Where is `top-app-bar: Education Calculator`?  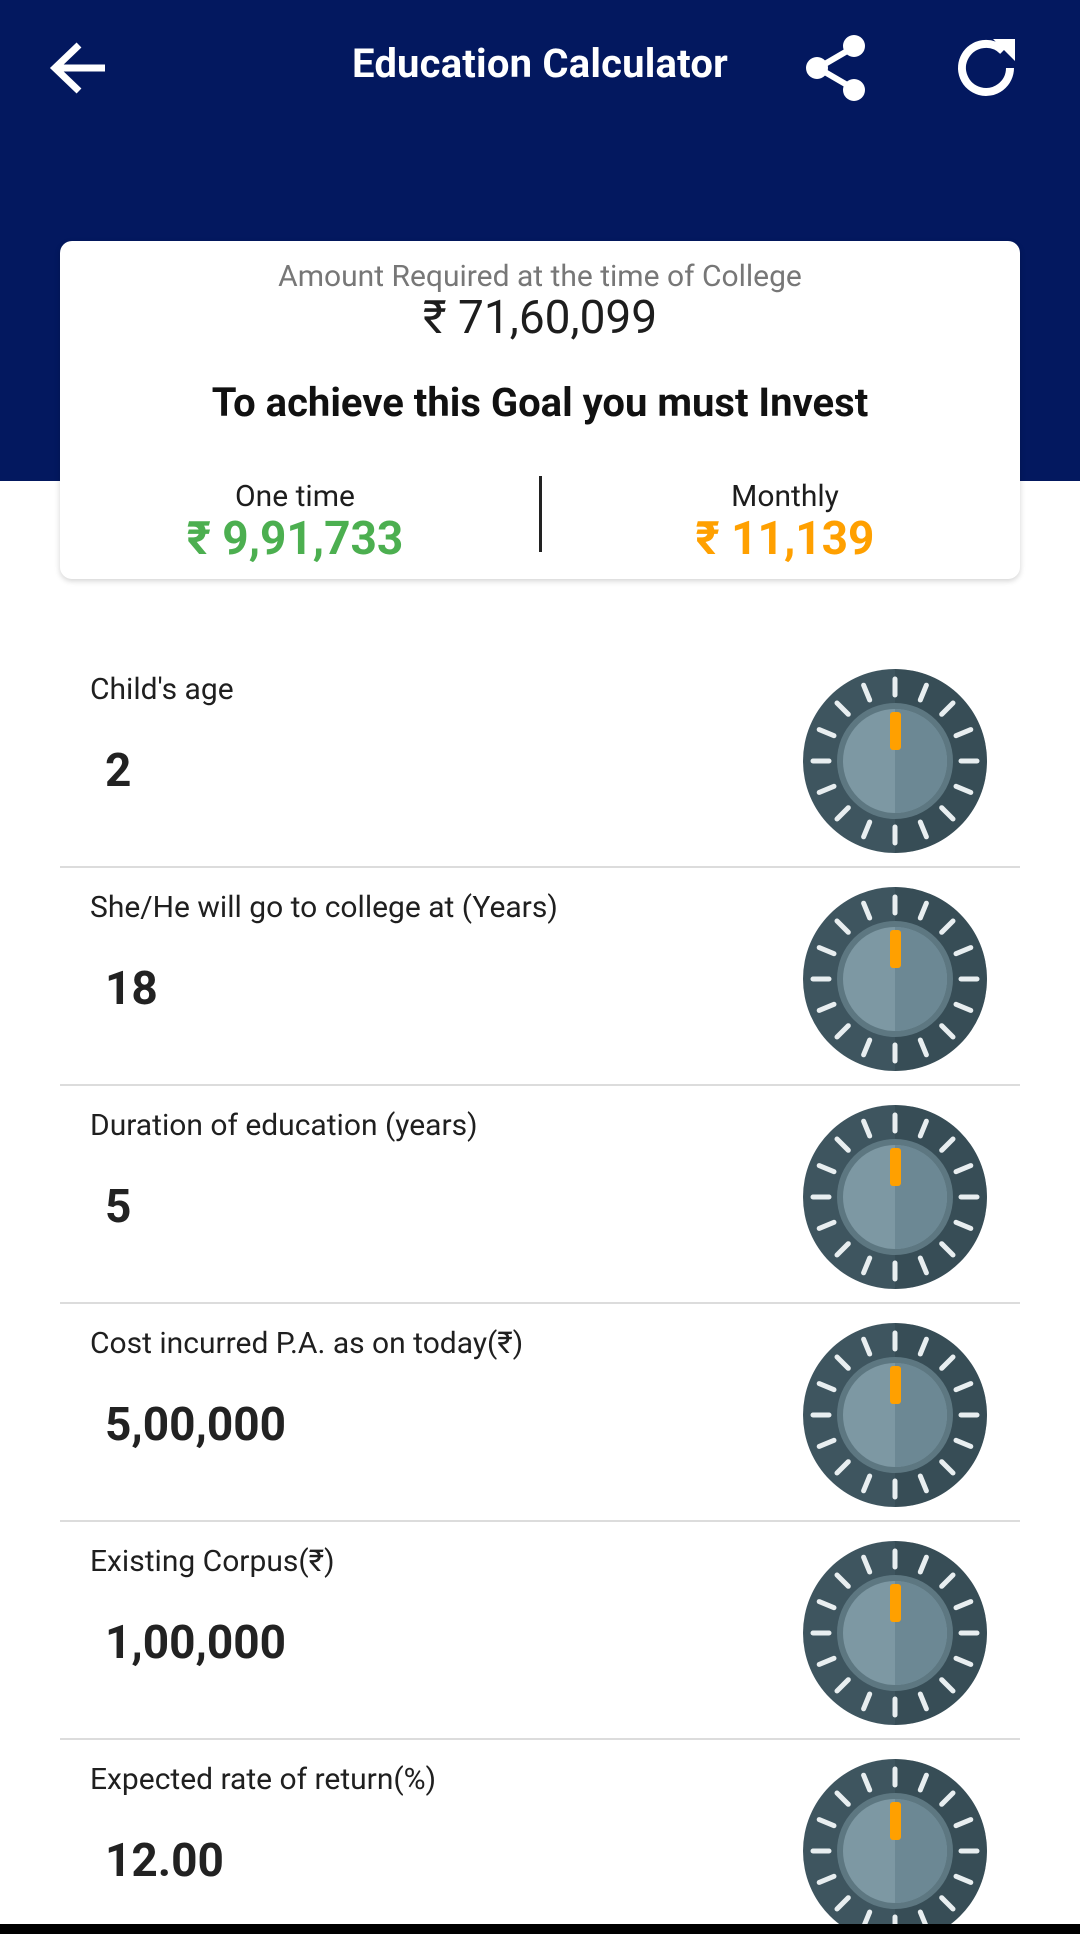 top-app-bar: Education Calculator is located at coordinates (540, 70).